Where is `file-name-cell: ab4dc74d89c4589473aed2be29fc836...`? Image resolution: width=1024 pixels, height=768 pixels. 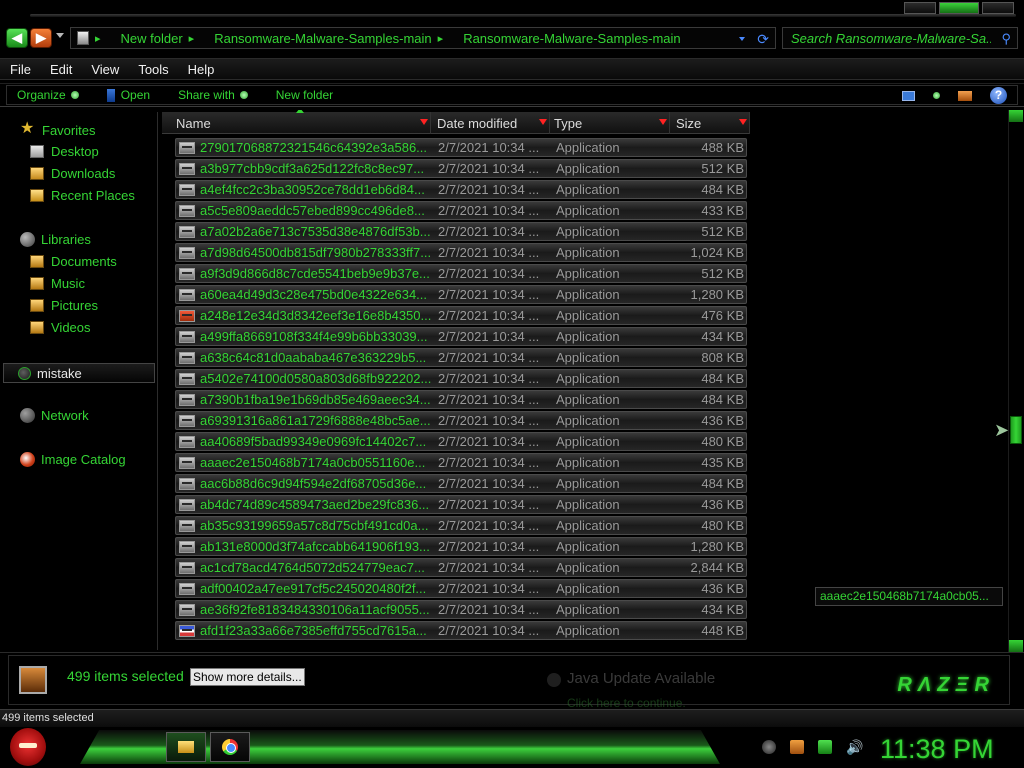
file-name-cell: ab4dc74d89c4589473aed2be29fc836... is located at coordinates (305, 504).